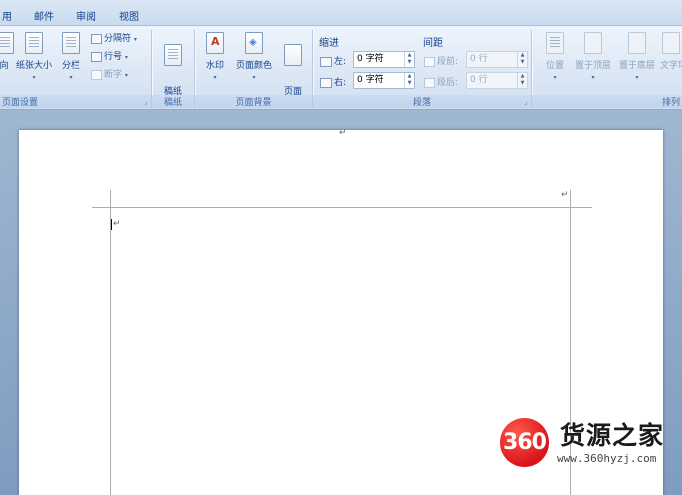 The height and width of the screenshot is (495, 682). What do you see at coordinates (409, 80) in the screenshot?
I see `indent-right-spinner-icon: ▲ ▼` at bounding box center [409, 80].